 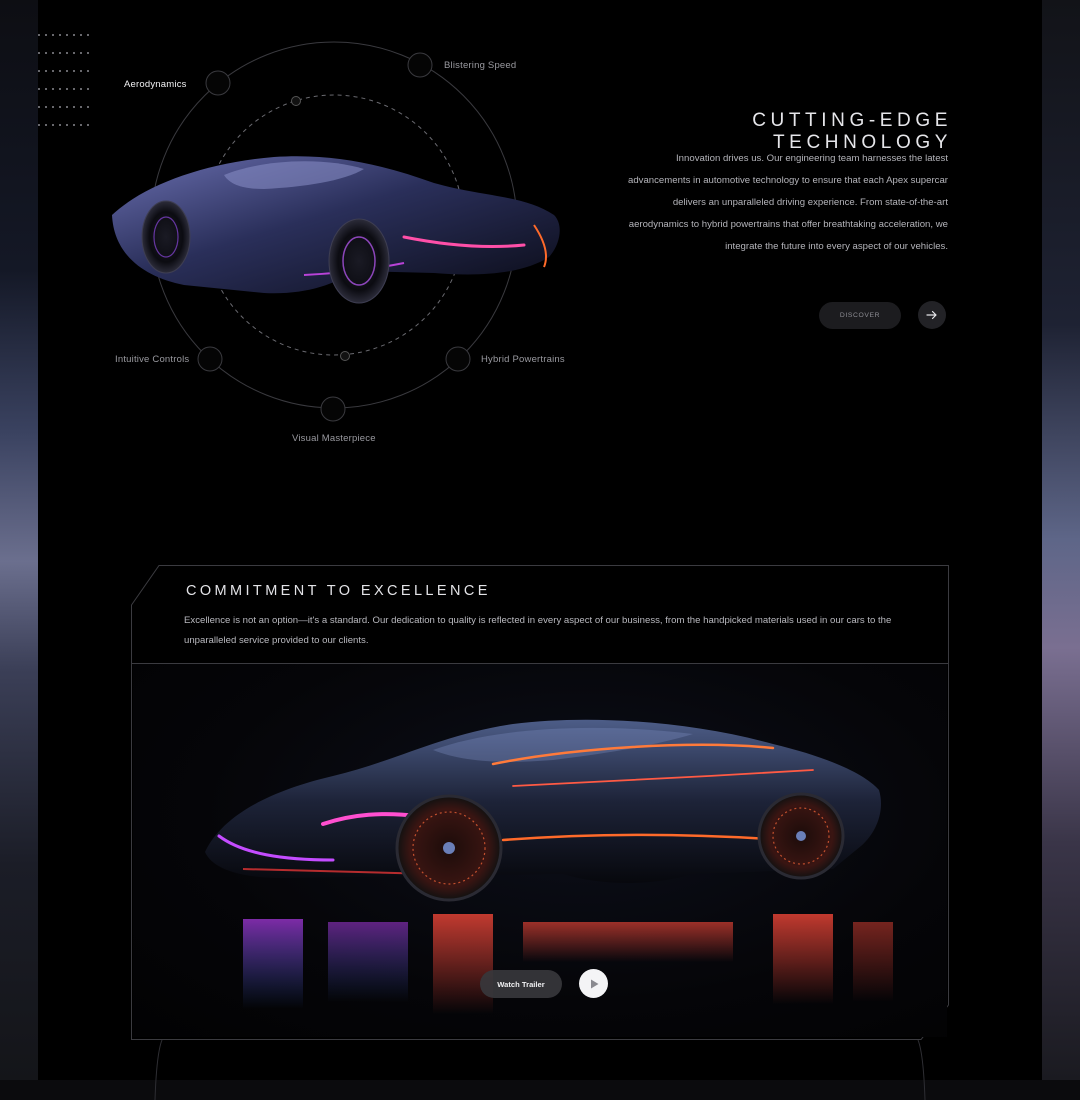 What do you see at coordinates (296, 101) in the screenshot?
I see `orbit-dot-top` at bounding box center [296, 101].